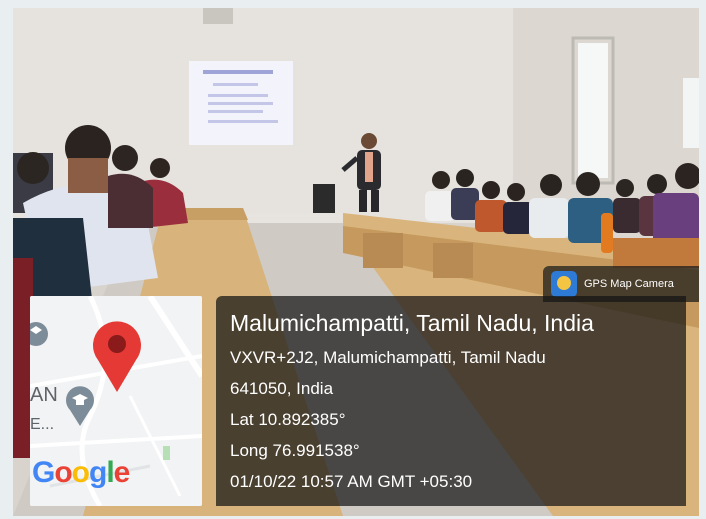 Image resolution: width=706 pixels, height=519 pixels. Describe the element at coordinates (117, 356) in the screenshot. I see `map-pin-icon` at that location.